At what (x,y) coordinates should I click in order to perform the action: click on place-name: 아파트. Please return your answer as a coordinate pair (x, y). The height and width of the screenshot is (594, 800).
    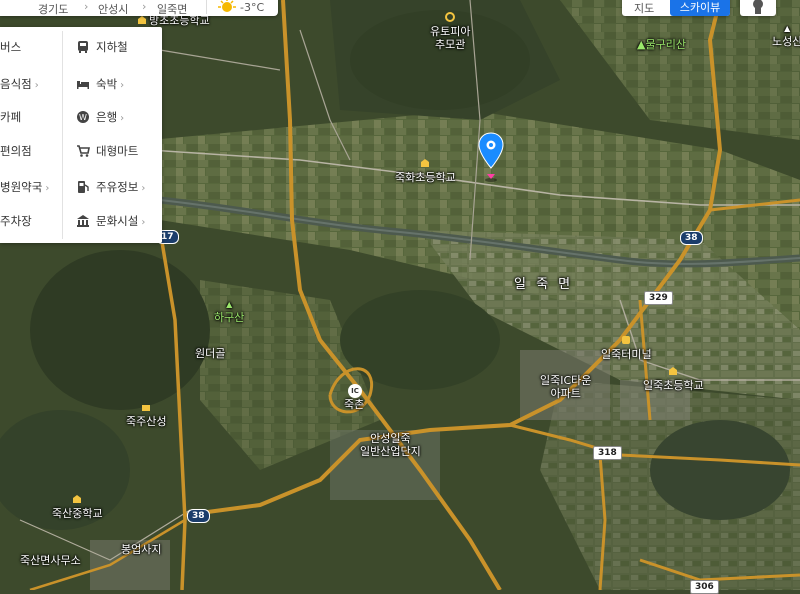
    Looking at the image, I should click on (565, 393).